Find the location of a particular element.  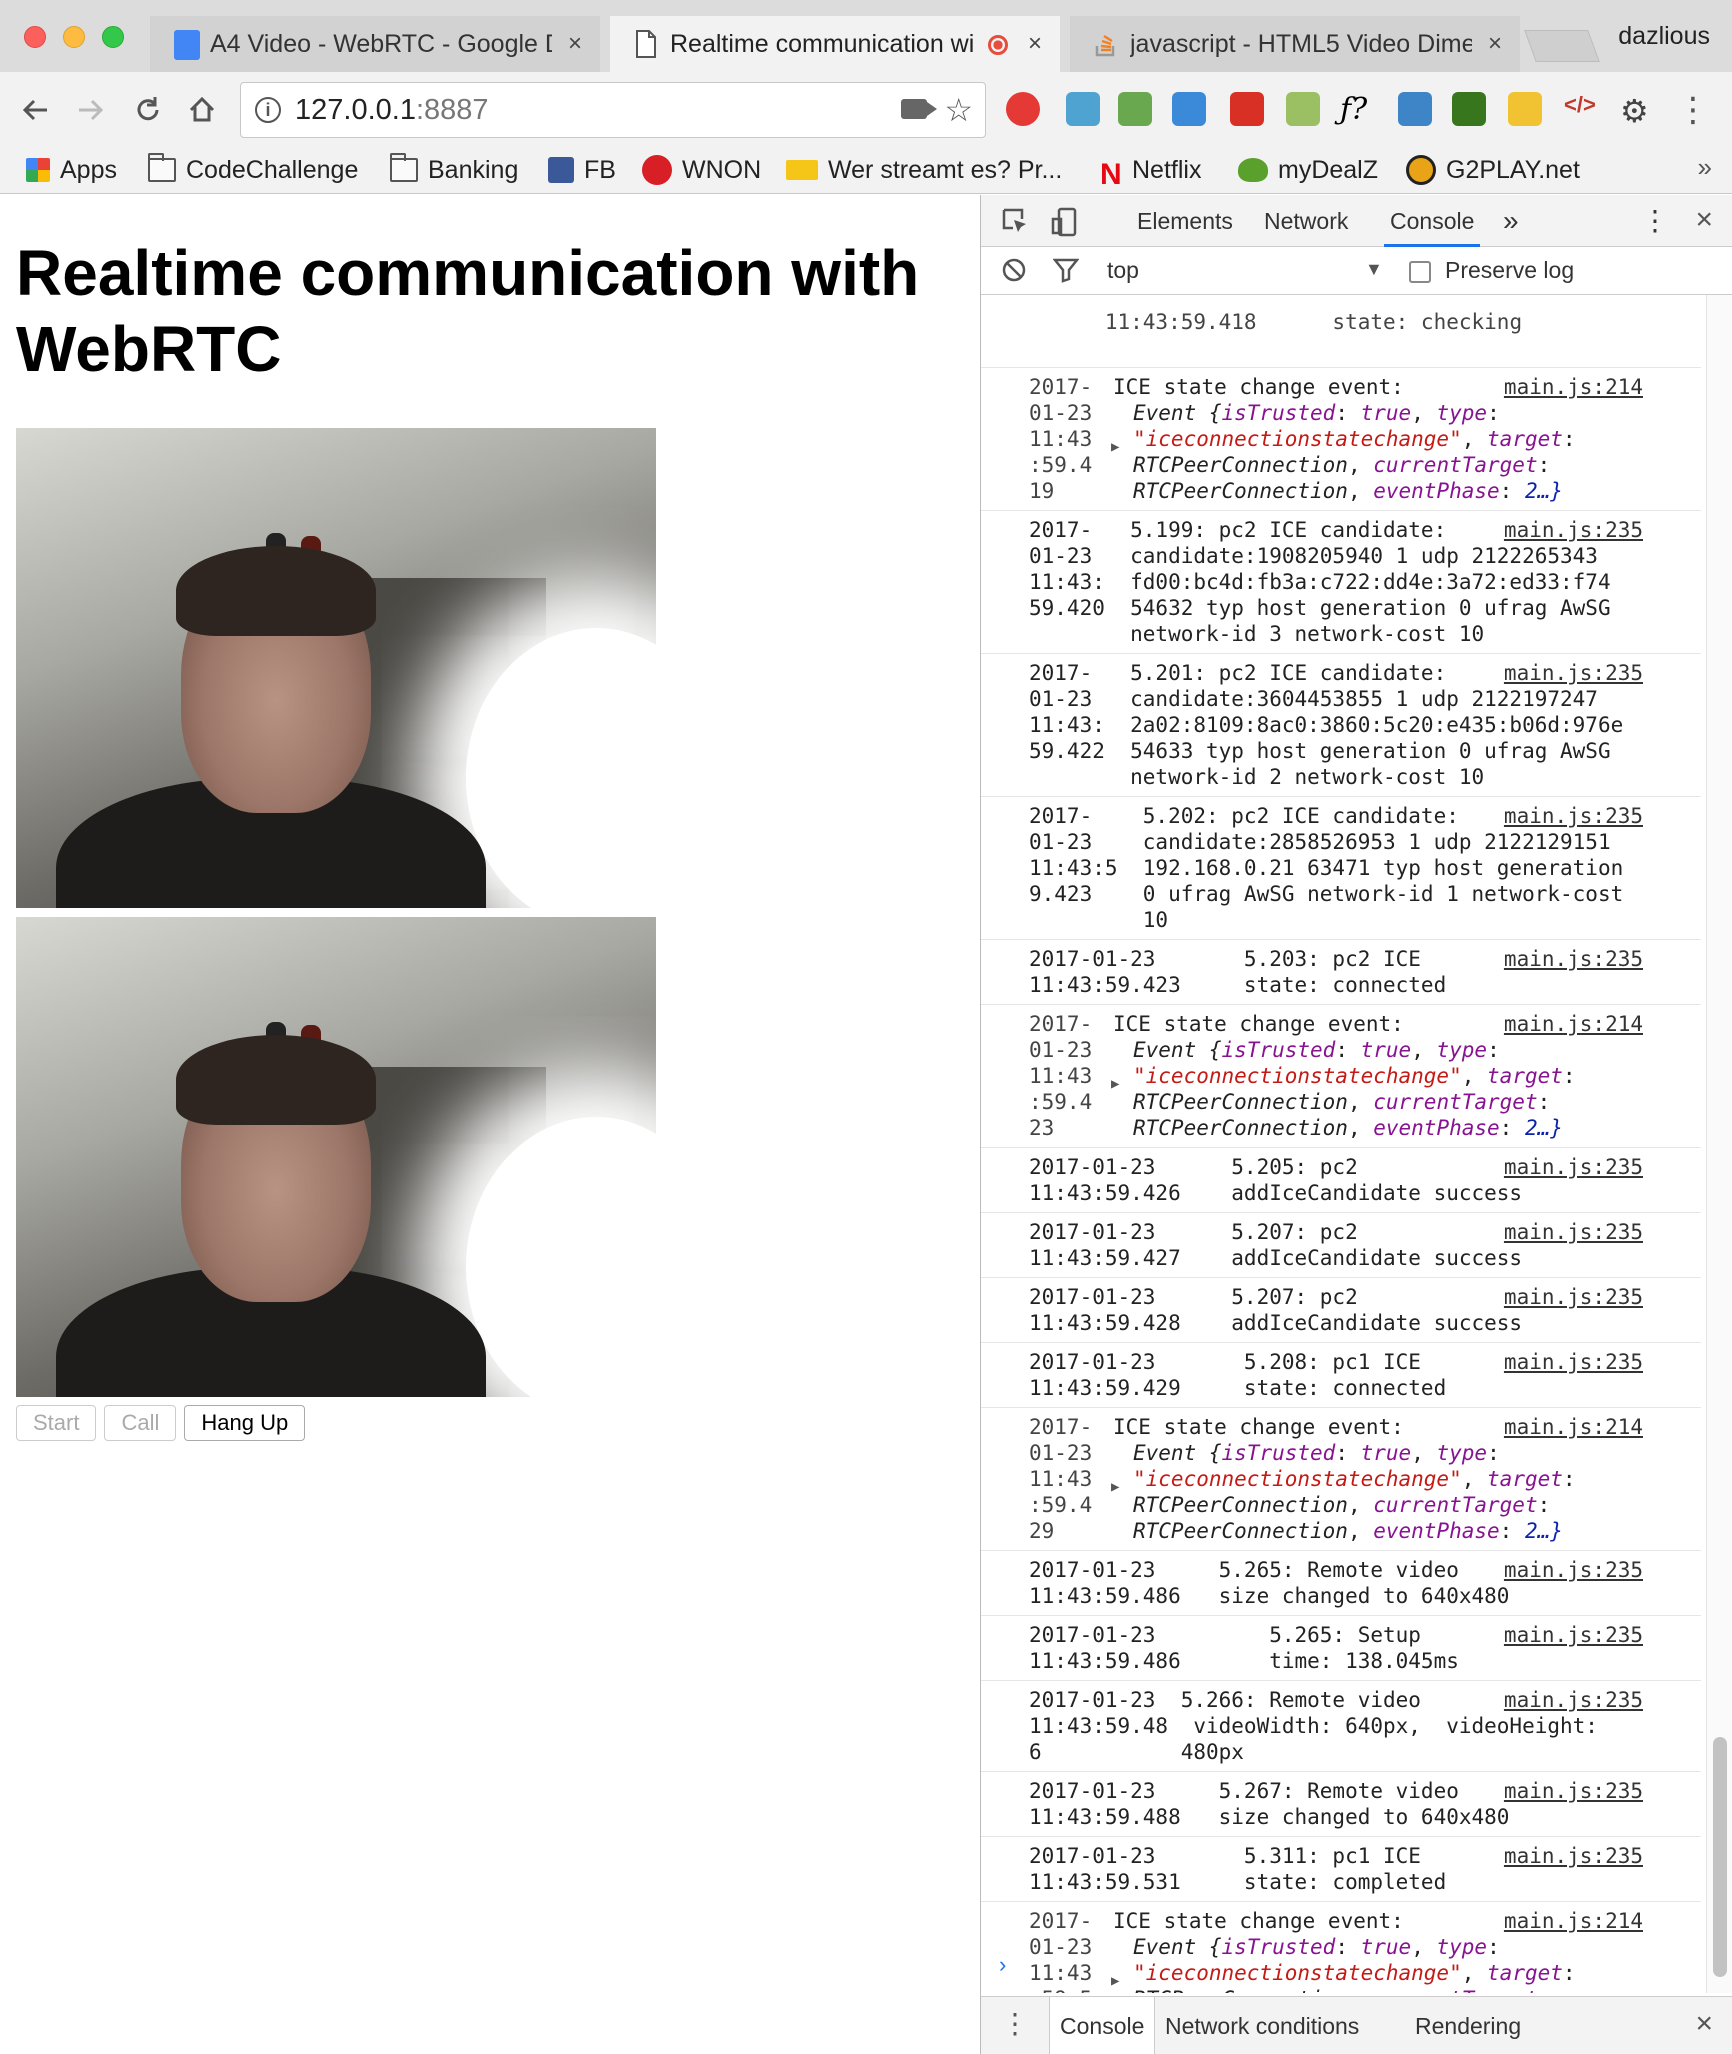

back-arrow-icon is located at coordinates (36, 110).